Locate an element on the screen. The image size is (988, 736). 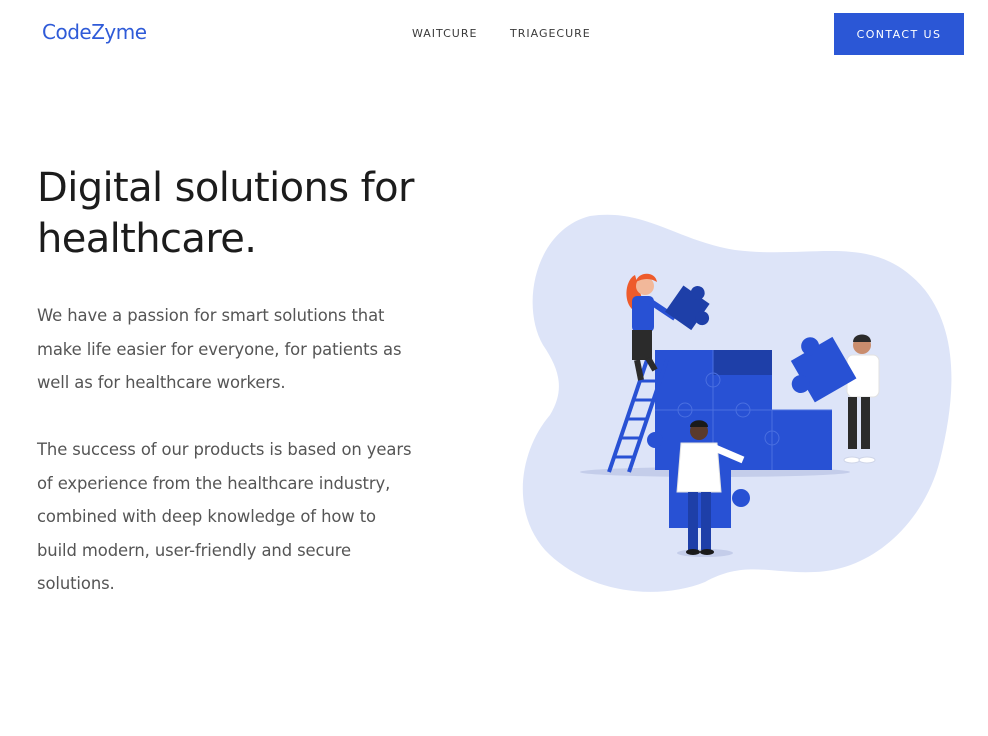
puzzle-block-right is located at coordinates (802, 440).